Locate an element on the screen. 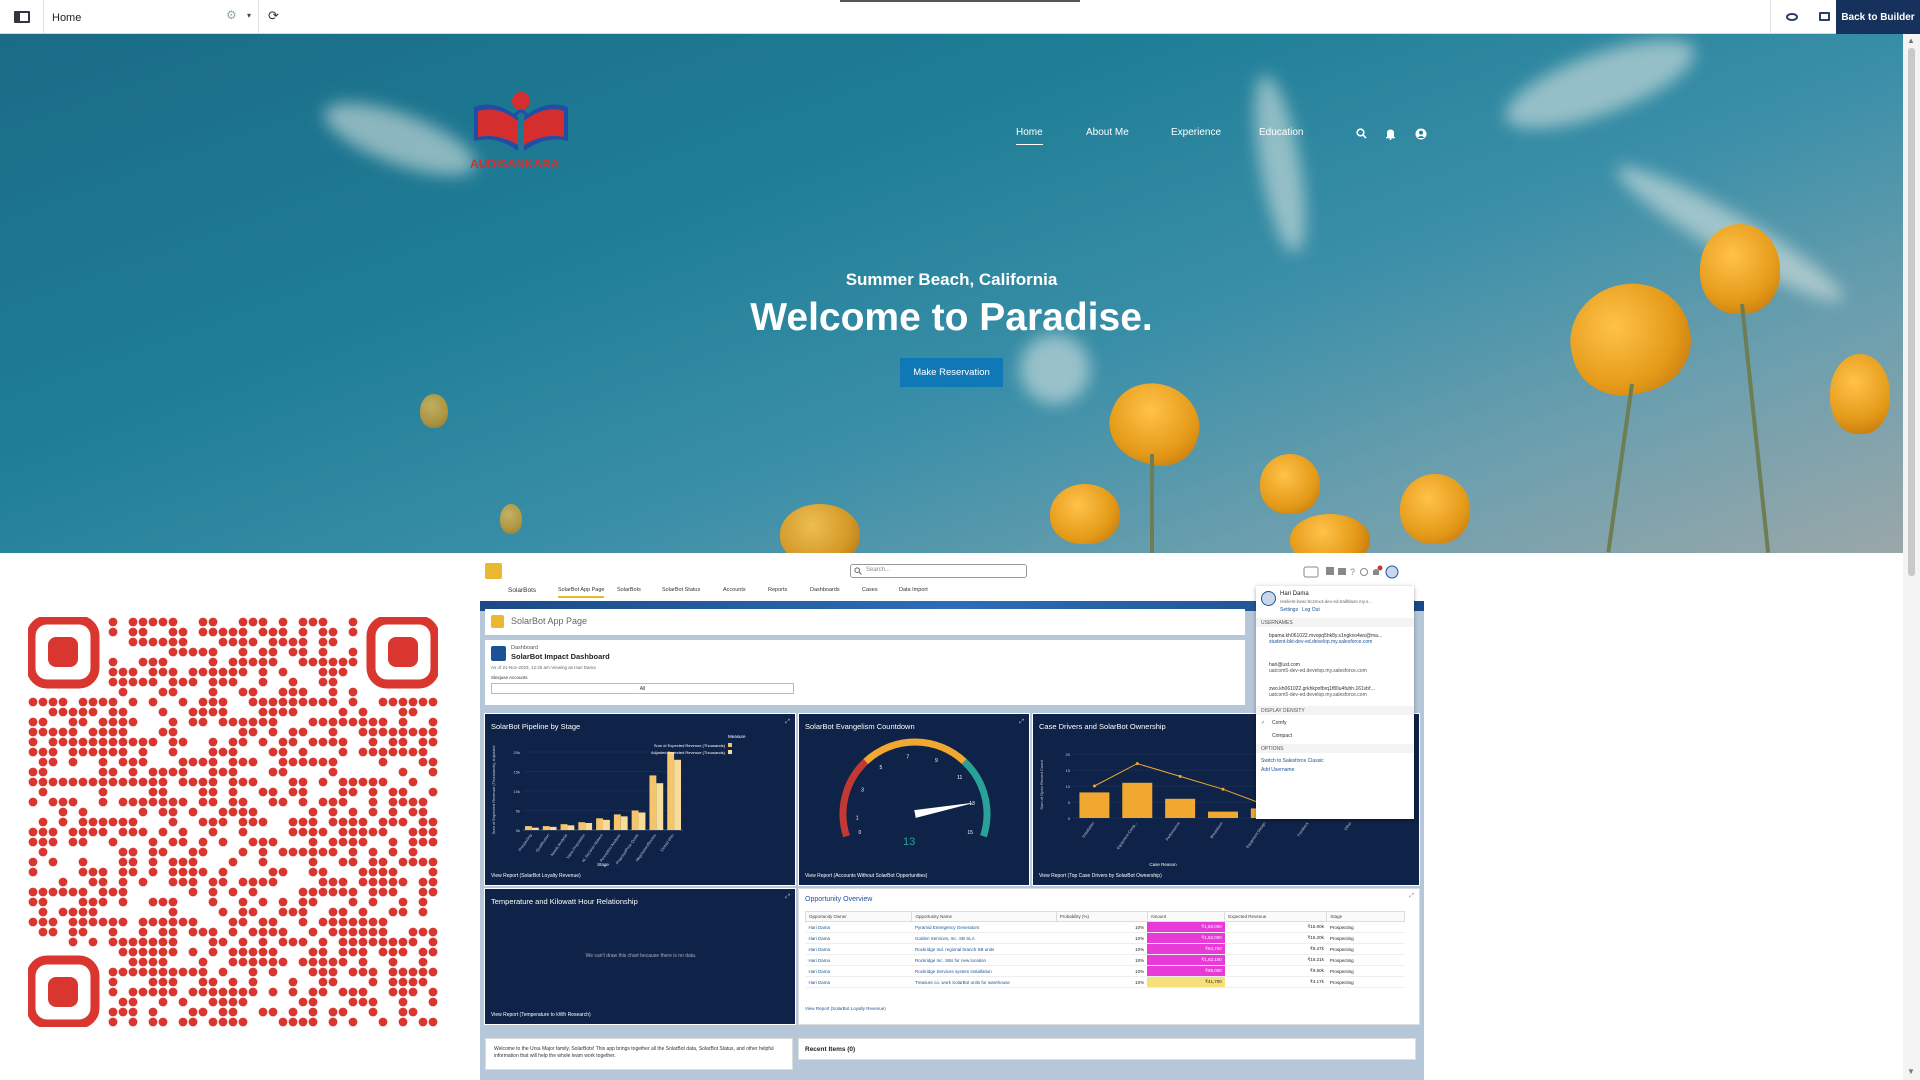 The height and width of the screenshot is (1080, 1920). back-to-builder-button: Back to Builder is located at coordinates (1878, 17).